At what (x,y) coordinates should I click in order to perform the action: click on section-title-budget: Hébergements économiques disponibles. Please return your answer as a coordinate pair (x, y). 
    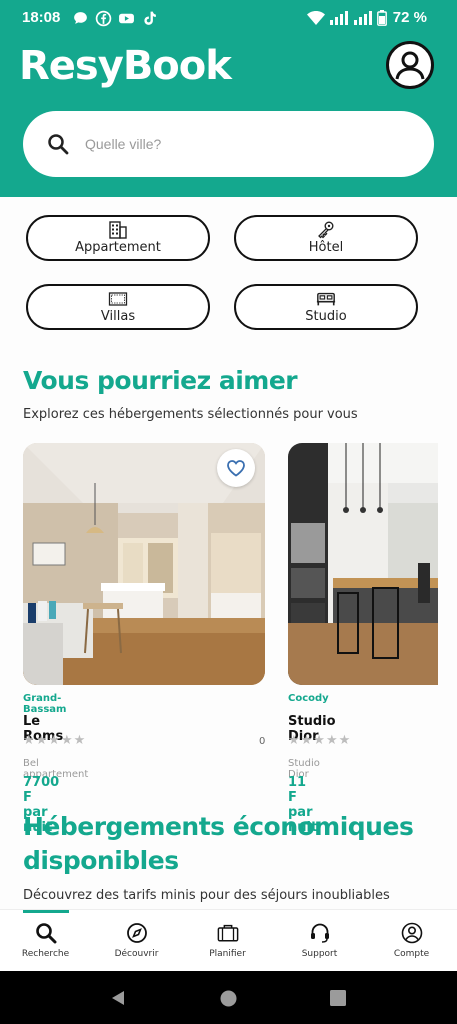
    Looking at the image, I should click on (218, 844).